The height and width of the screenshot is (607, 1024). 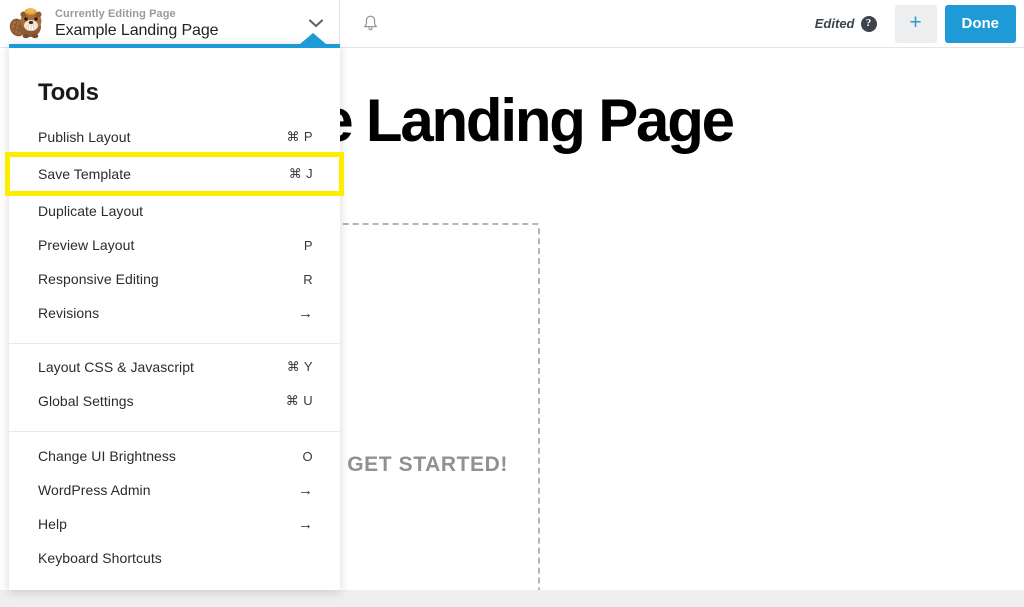 I want to click on edited-status-group: Edited ?, so click(x=845, y=23).